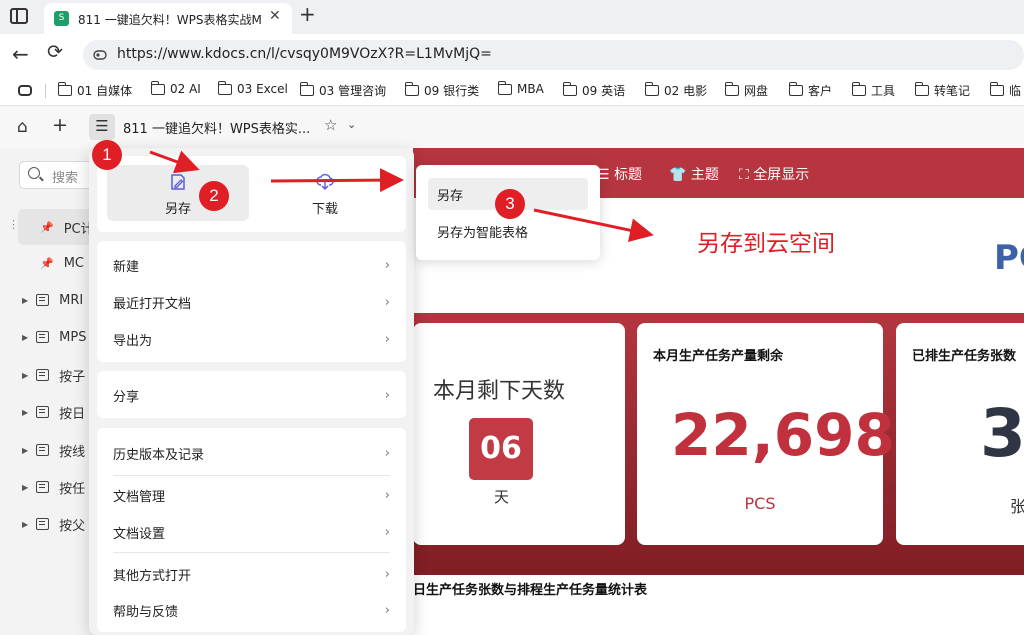 This screenshot has width=1024, height=635. Describe the element at coordinates (22, 127) in the screenshot. I see `home-icon: ⌂` at that location.